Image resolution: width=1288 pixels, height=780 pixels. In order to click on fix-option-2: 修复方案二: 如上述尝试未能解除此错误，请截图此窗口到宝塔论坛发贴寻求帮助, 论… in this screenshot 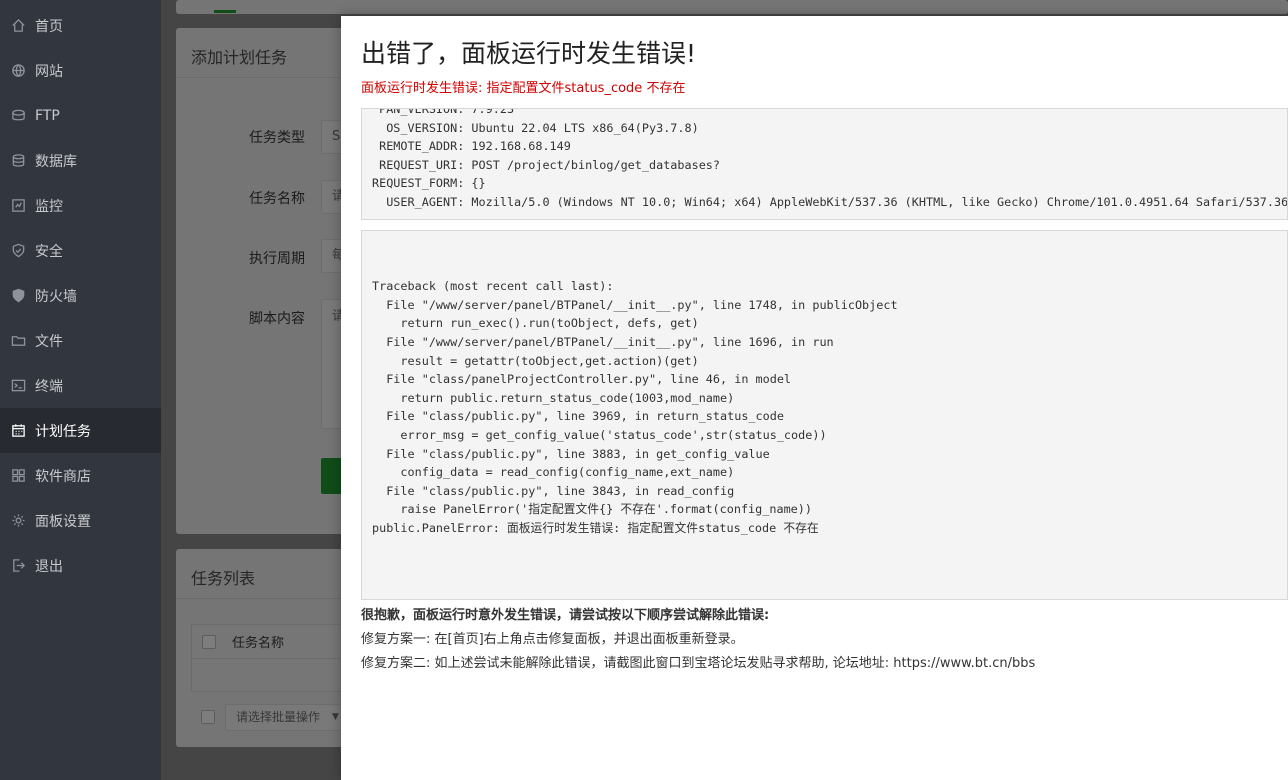, I will do `click(698, 663)`.